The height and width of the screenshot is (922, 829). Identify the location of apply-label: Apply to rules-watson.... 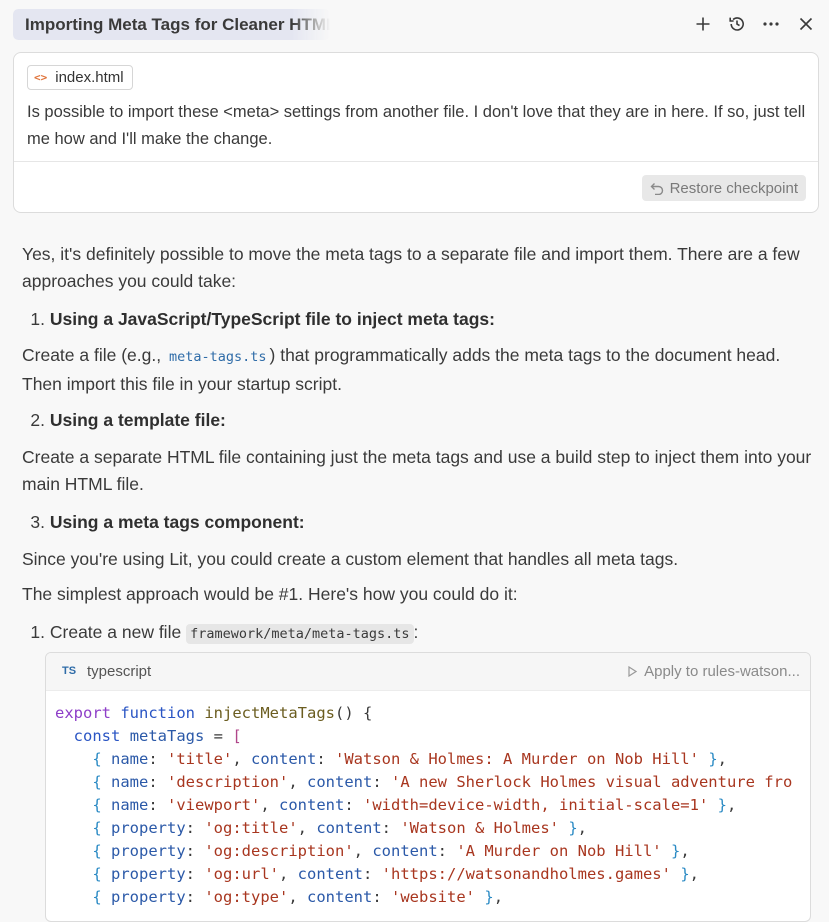
(722, 671).